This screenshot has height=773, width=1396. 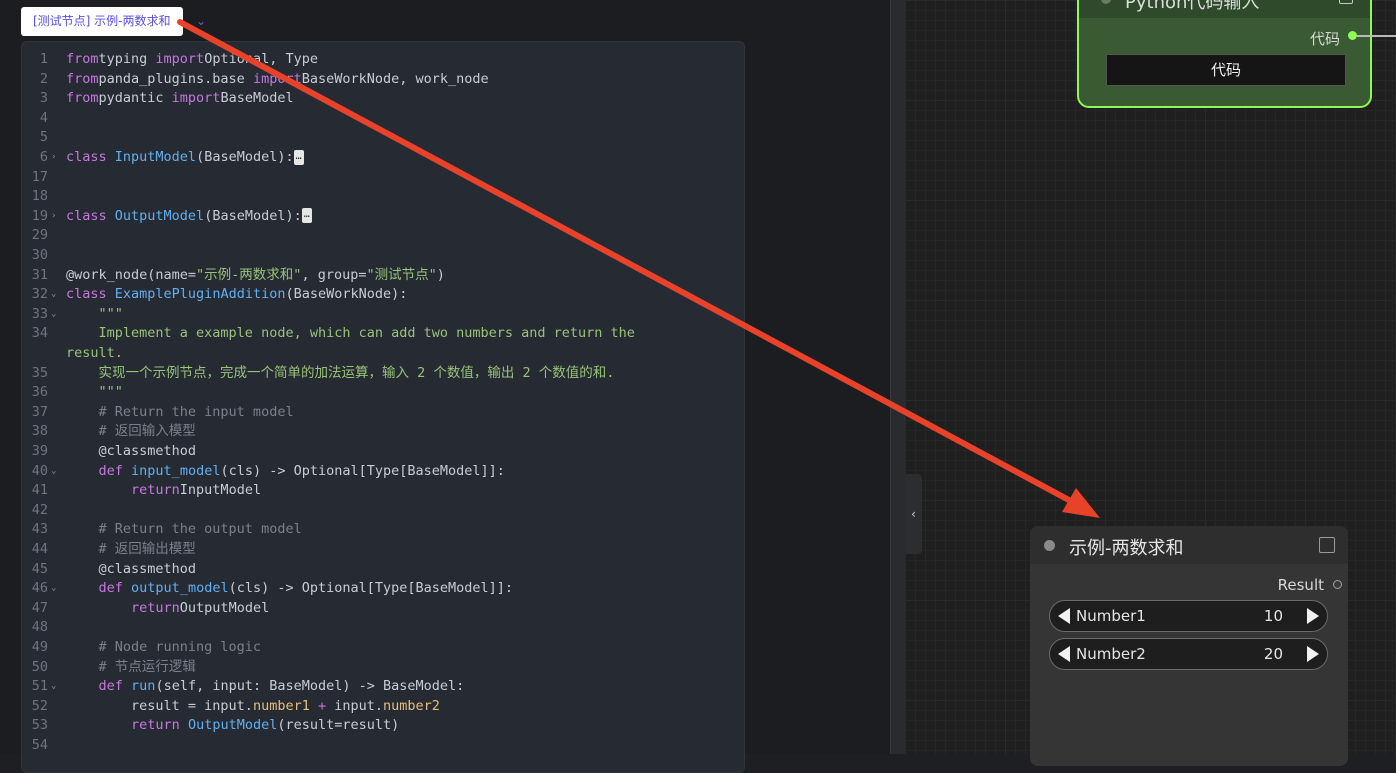 I want to click on code-line: 17, so click(x=383, y=178).